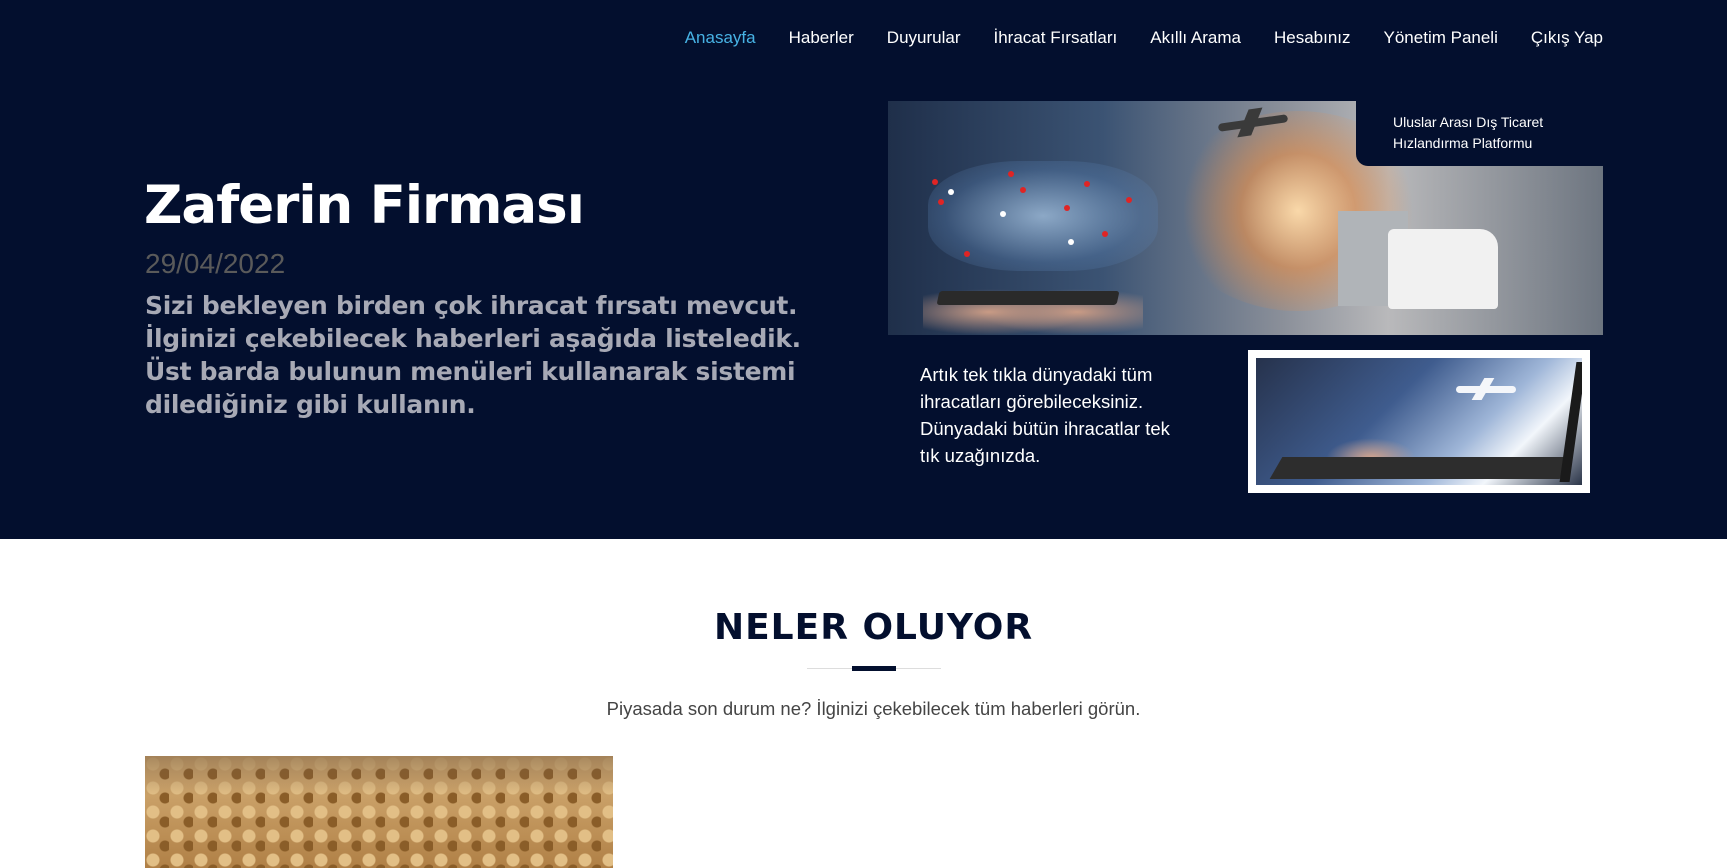 This screenshot has height=868, width=1727. Describe the element at coordinates (821, 38) in the screenshot. I see `nav-item-haberler: Haberler` at that location.